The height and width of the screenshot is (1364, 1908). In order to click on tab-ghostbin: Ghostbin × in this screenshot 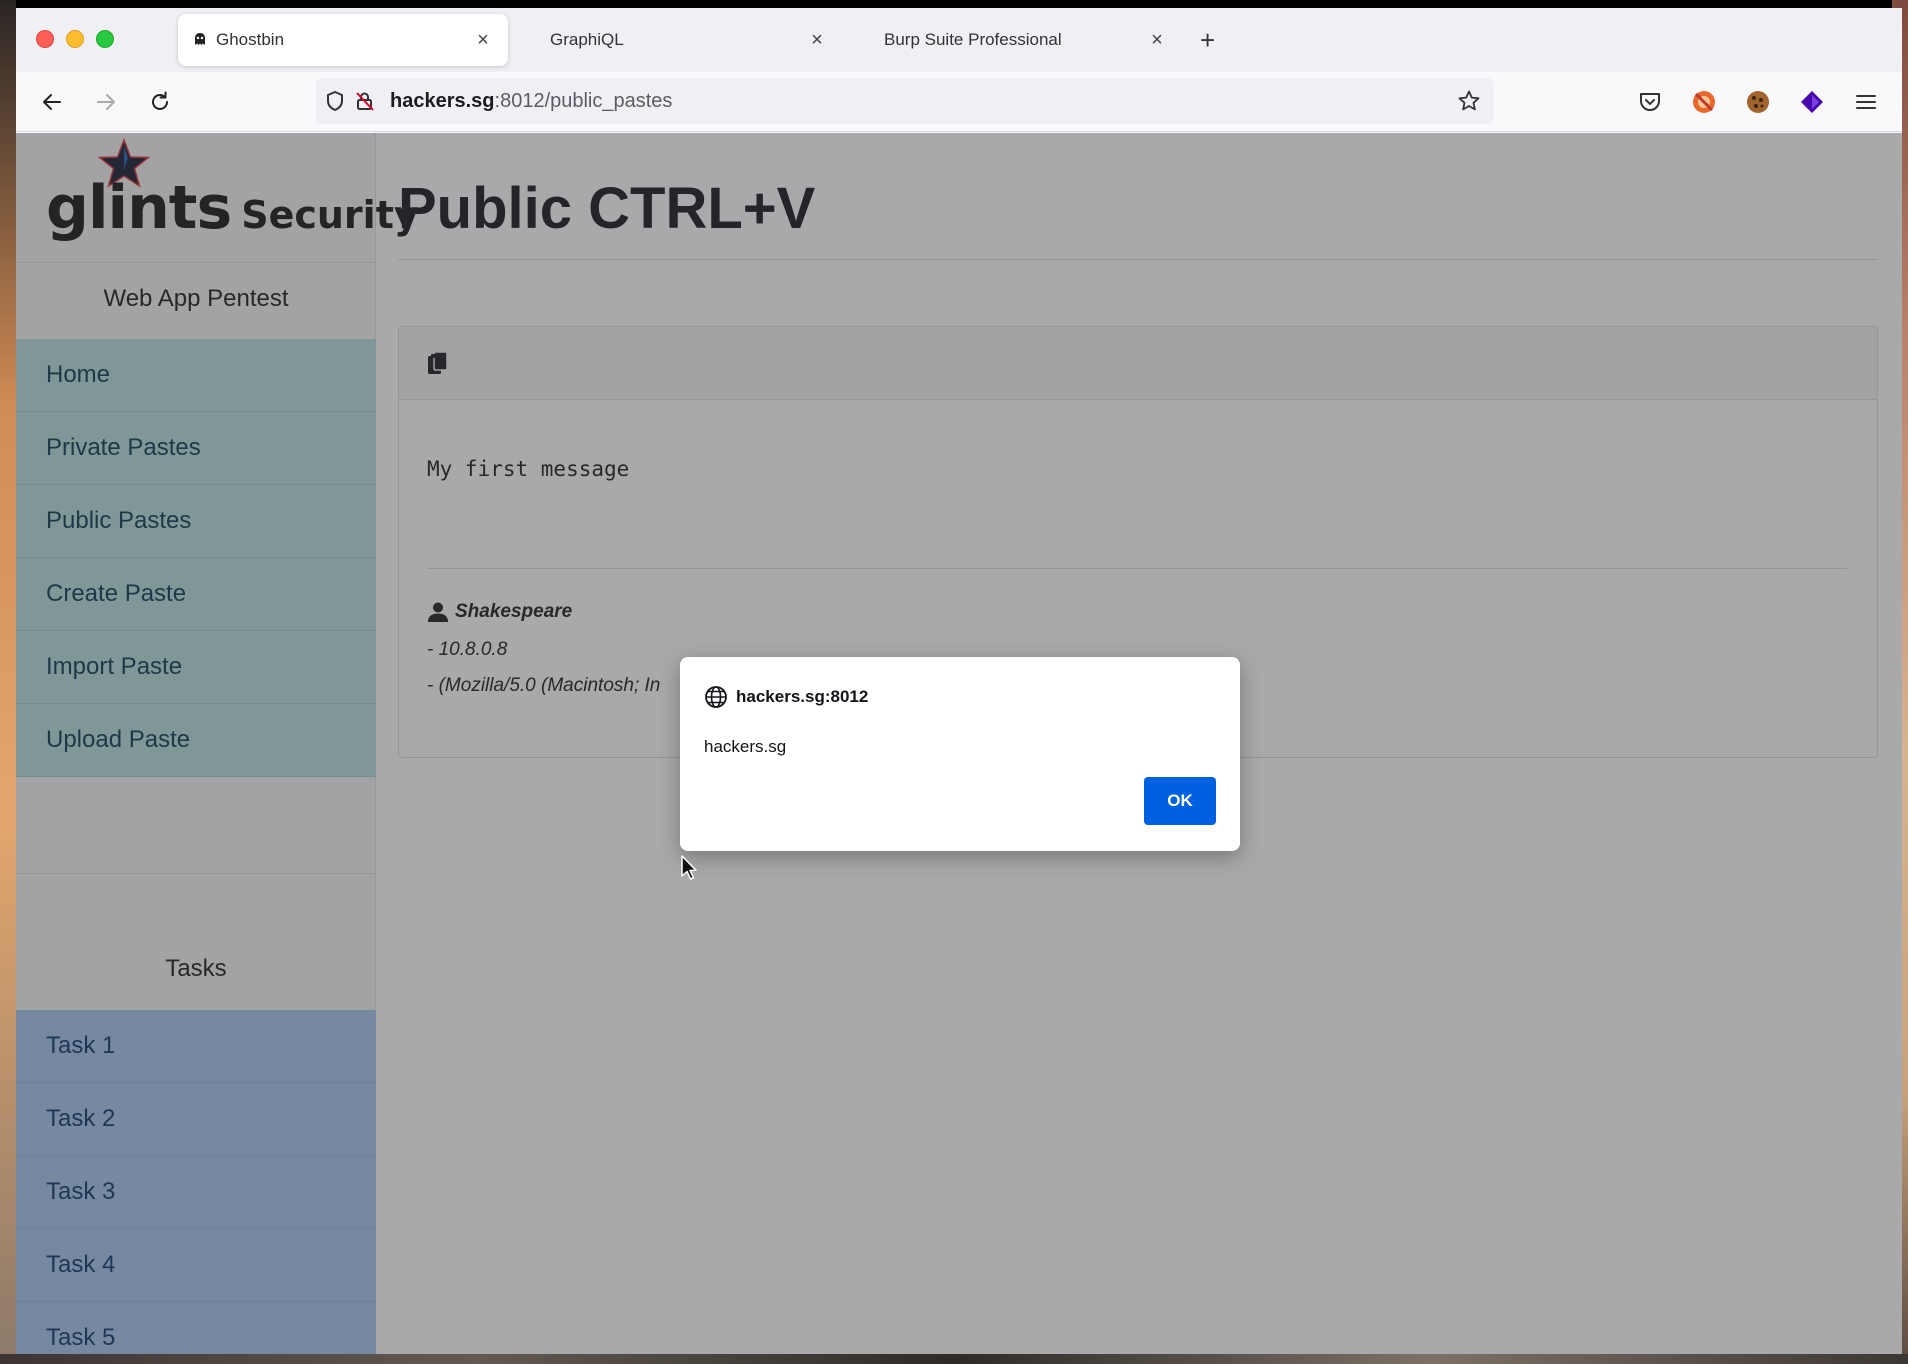, I will do `click(343, 40)`.